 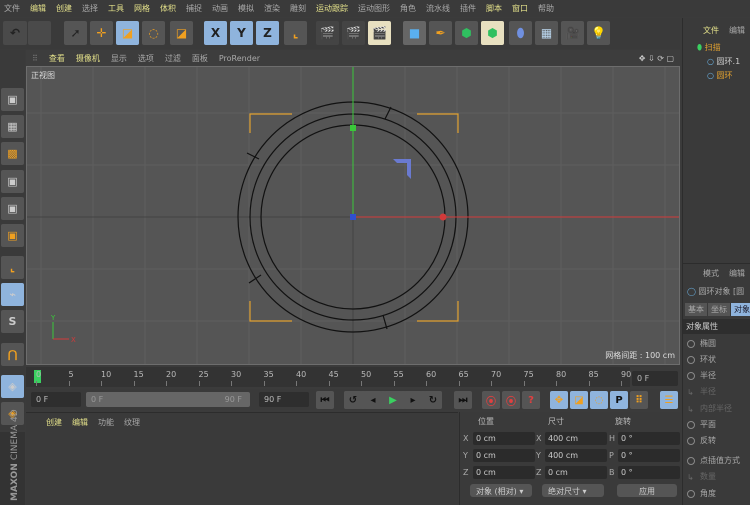 What do you see at coordinates (12, 321) in the screenshot?
I see `snap-button: S` at bounding box center [12, 321].